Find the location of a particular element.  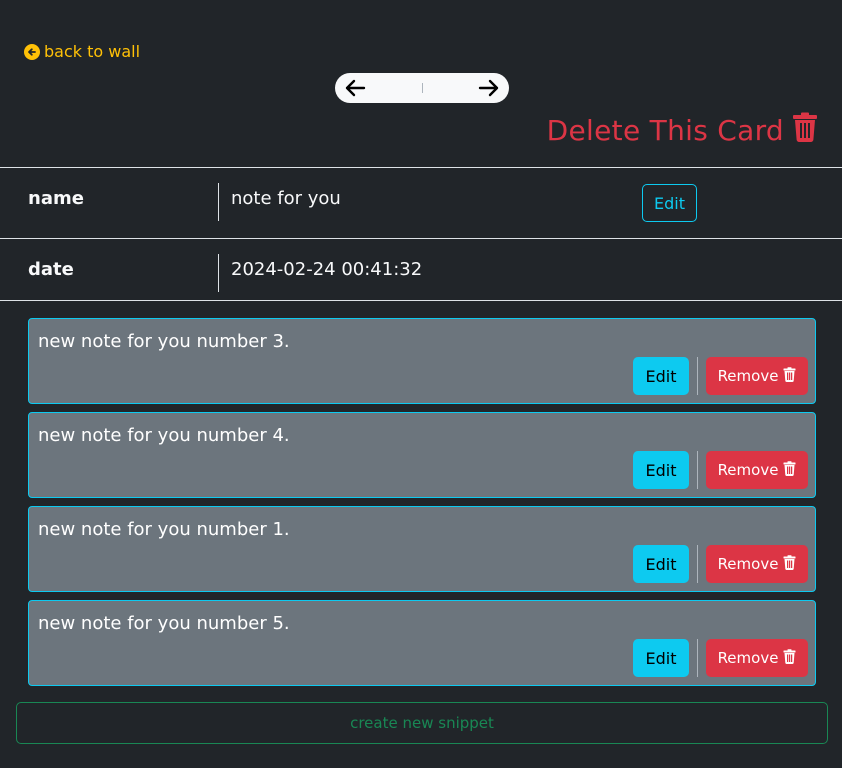

arrow-left-circle-icon is located at coordinates (32, 51).